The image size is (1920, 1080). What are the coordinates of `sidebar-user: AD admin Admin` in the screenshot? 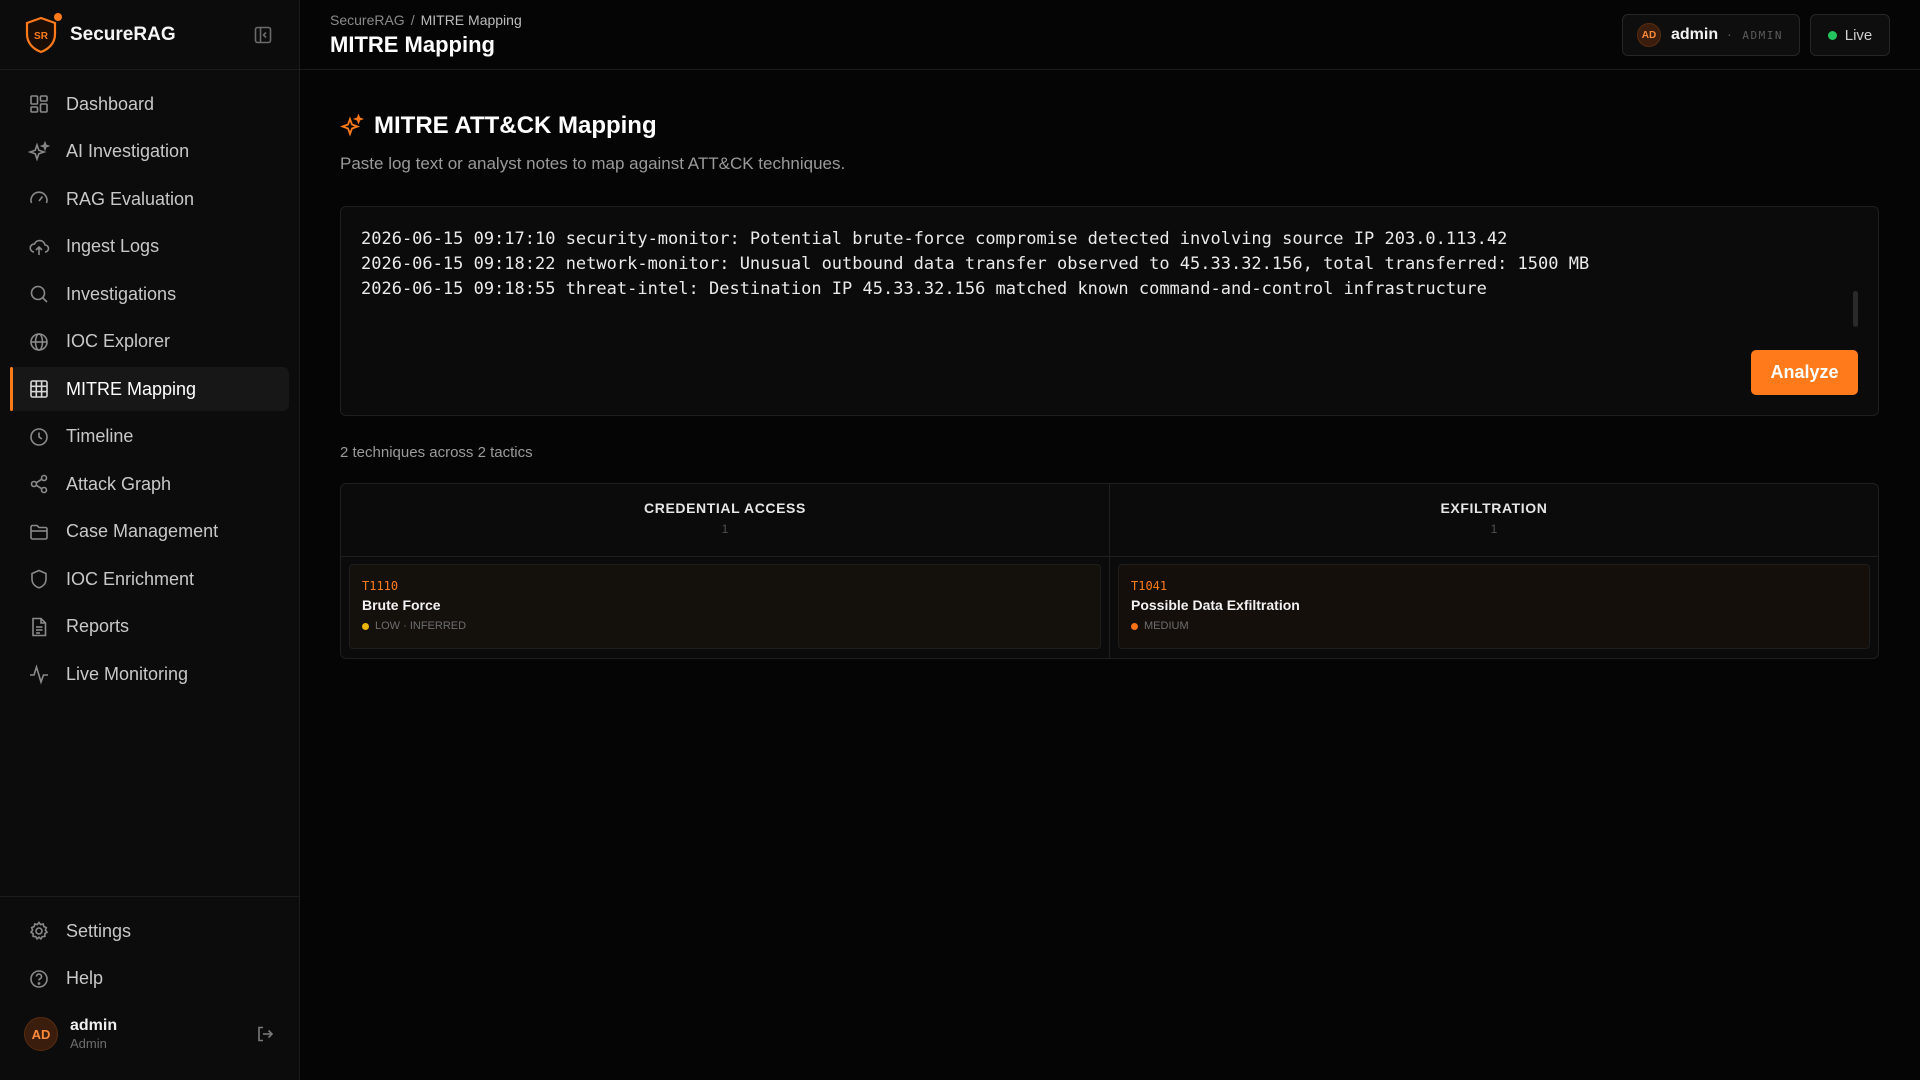 It's located at (149, 1034).